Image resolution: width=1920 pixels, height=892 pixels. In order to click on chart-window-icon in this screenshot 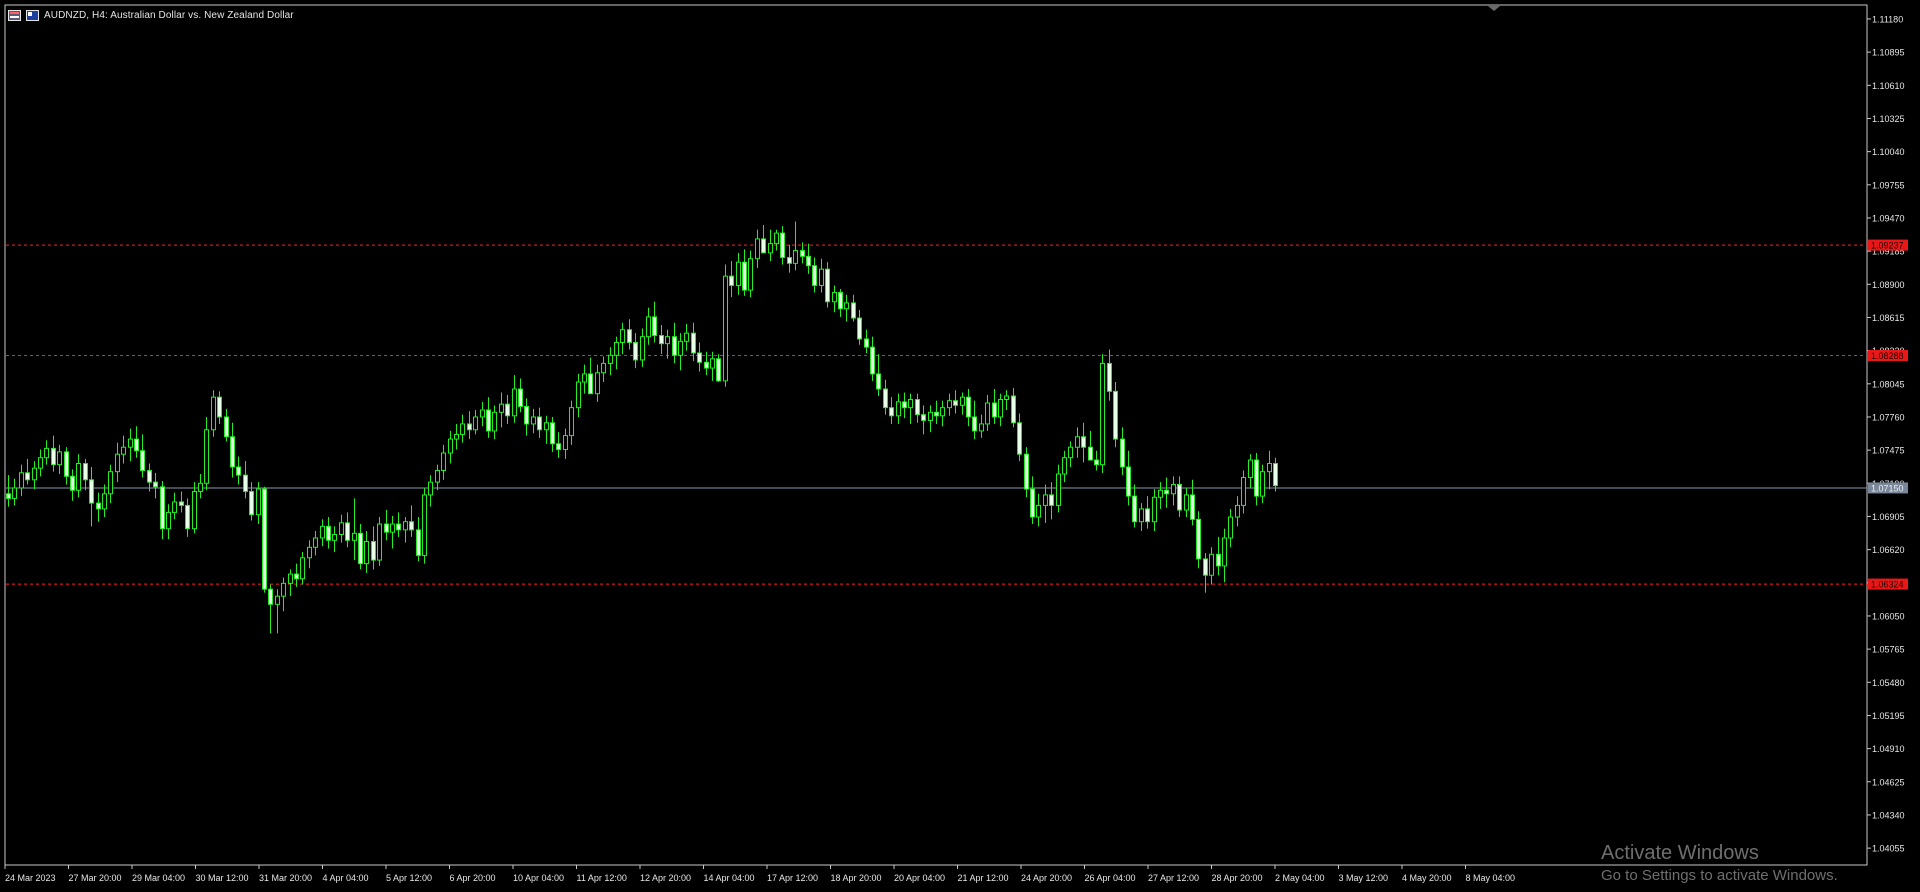, I will do `click(14, 15)`.